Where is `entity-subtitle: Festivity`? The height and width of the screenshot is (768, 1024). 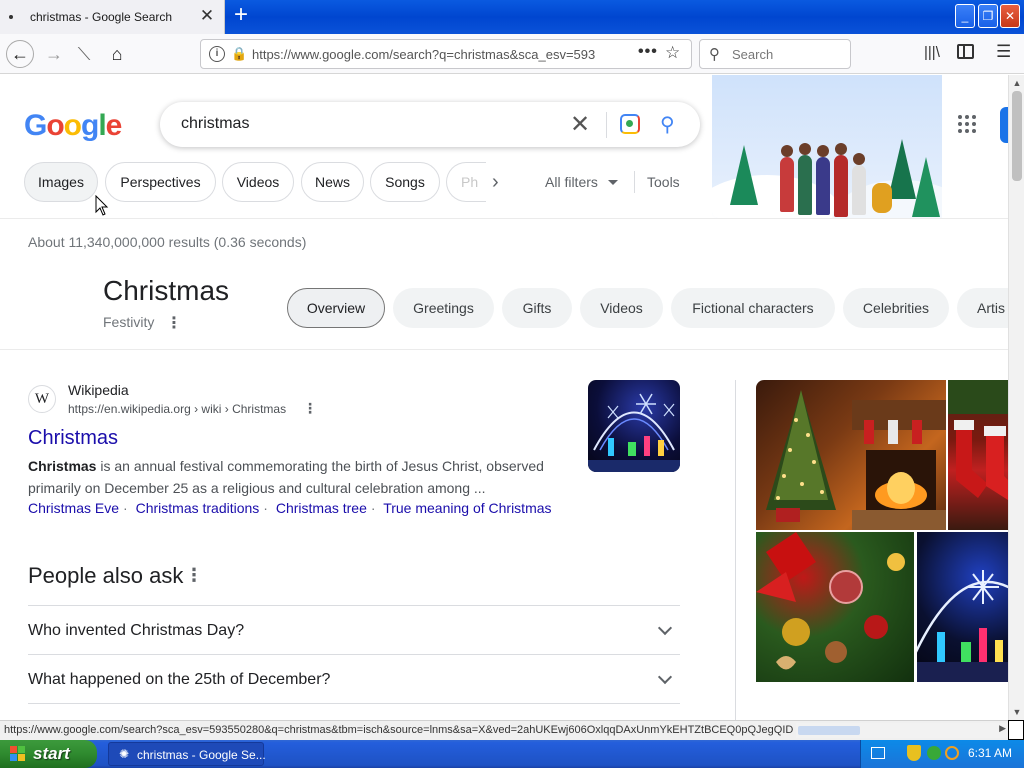 entity-subtitle: Festivity is located at coordinates (129, 322).